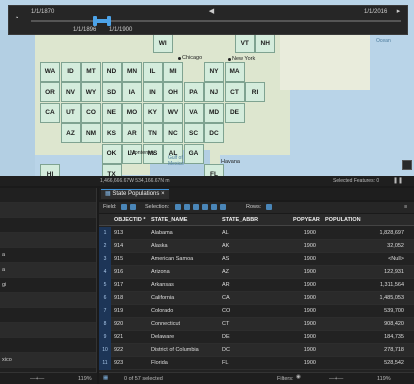 This screenshot has height=384, width=414. What do you see at coordinates (214, 133) in the screenshot?
I see `state-tile-dc: DC` at bounding box center [214, 133].